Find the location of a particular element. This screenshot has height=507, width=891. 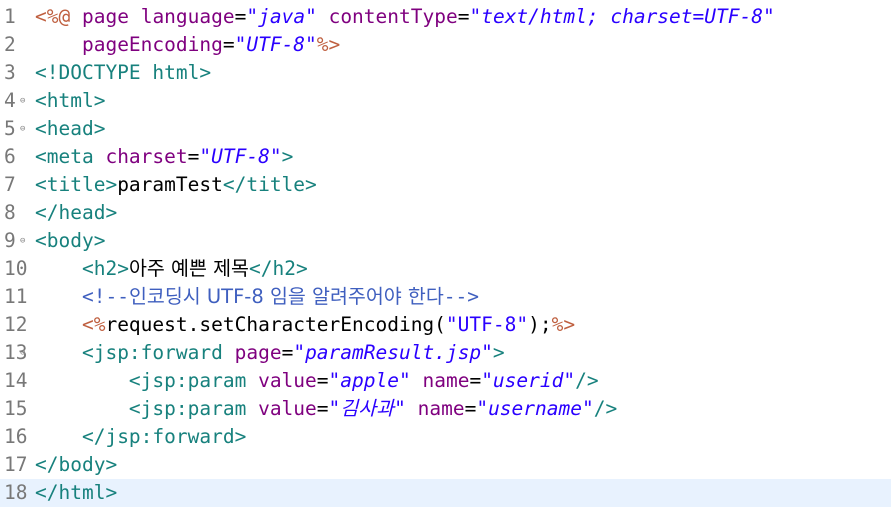

code-text: <jsp:forward page="paramResult.jsp"> is located at coordinates (270, 353).